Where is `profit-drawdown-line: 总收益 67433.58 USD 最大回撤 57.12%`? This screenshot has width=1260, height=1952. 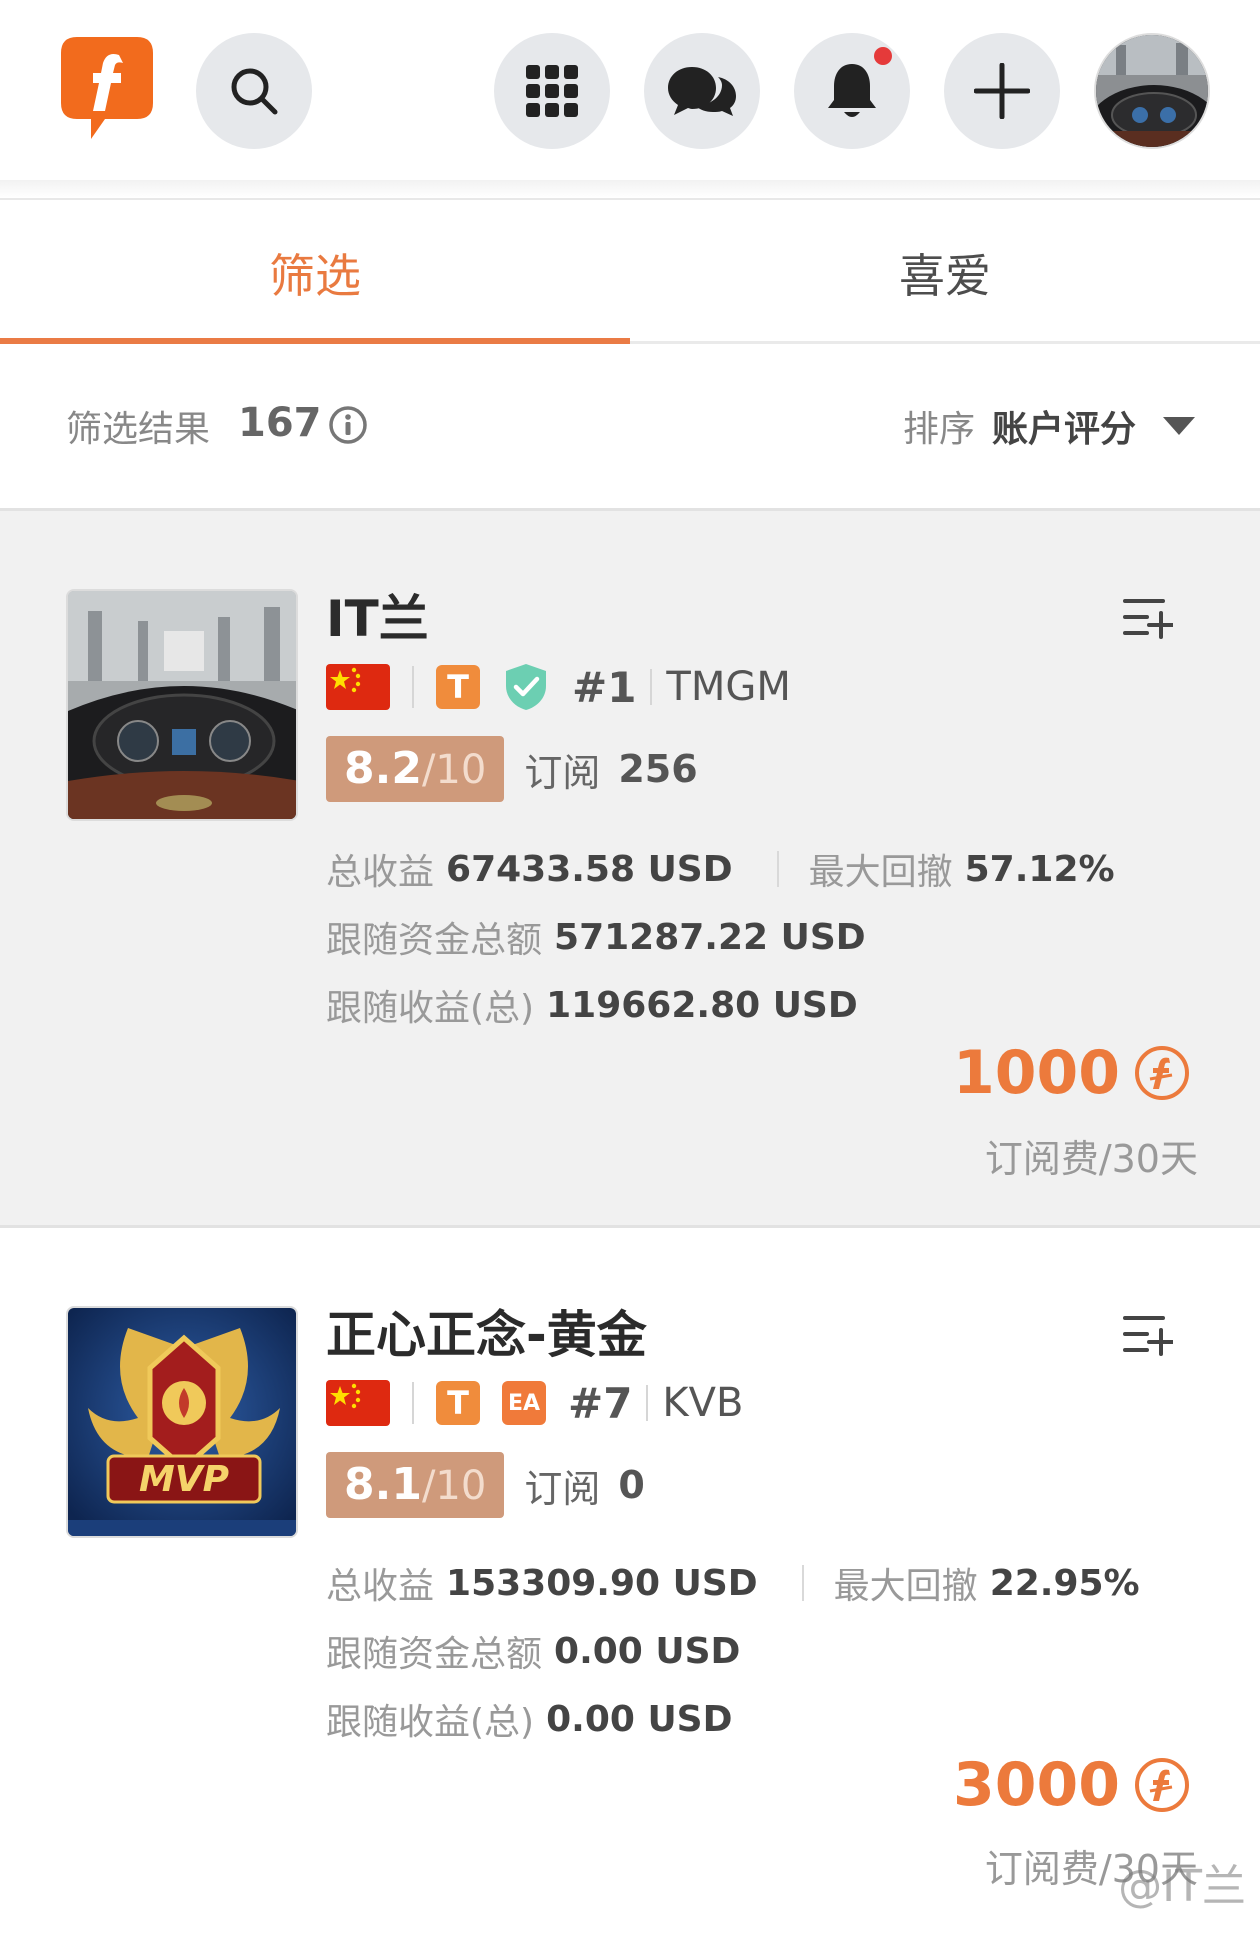
profit-drawdown-line: 总收益 67433.58 USD 最大回撤 57.12% is located at coordinates (720, 869).